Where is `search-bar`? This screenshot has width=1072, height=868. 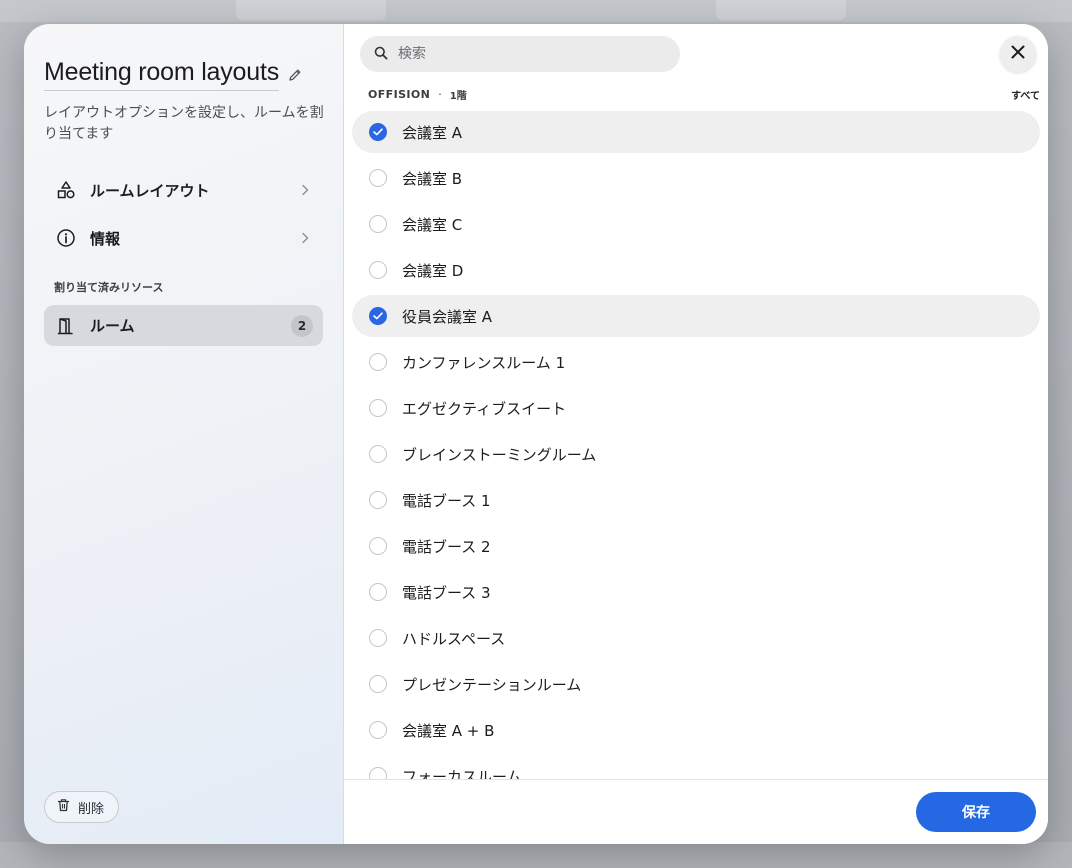 search-bar is located at coordinates (520, 54).